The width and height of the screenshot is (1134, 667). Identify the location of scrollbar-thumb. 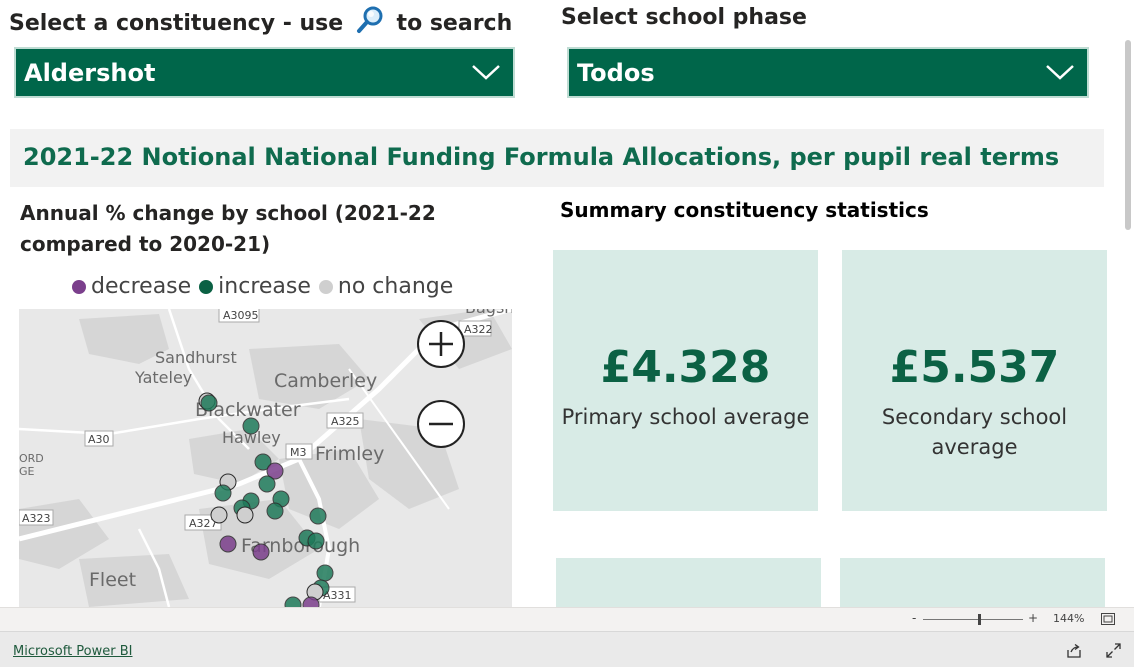
(1128, 135).